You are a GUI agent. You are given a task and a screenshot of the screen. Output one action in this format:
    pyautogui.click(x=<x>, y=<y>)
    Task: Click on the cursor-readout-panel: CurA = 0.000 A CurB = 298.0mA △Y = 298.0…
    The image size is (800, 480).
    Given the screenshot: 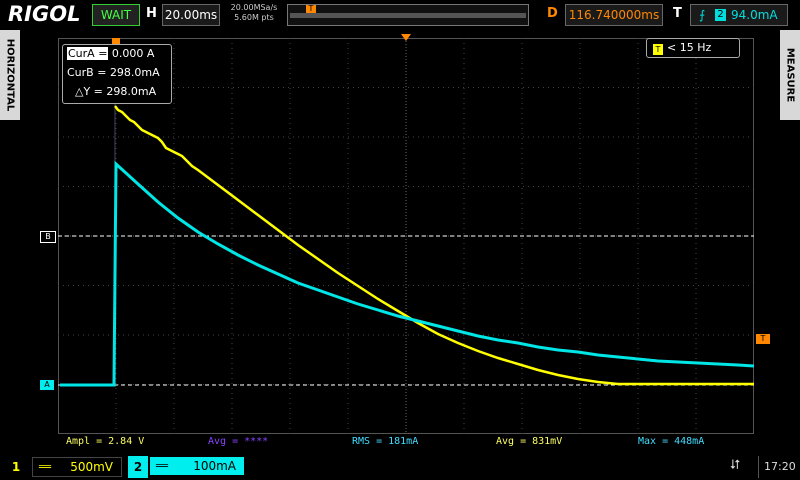 What is the action you would take?
    pyautogui.click(x=117, y=74)
    